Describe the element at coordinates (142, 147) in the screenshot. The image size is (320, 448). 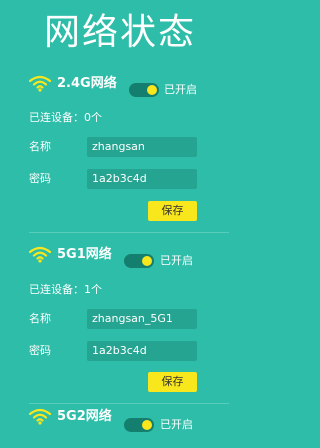
I see `ssid-field: zhangsan` at that location.